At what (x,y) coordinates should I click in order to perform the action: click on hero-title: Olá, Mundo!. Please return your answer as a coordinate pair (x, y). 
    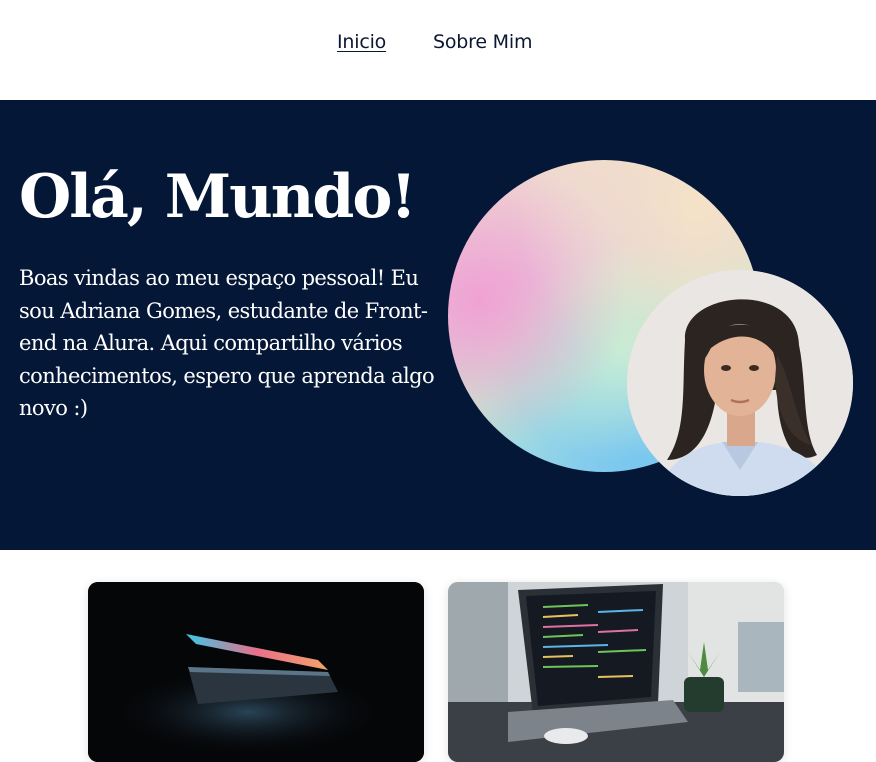
    Looking at the image, I should click on (218, 197).